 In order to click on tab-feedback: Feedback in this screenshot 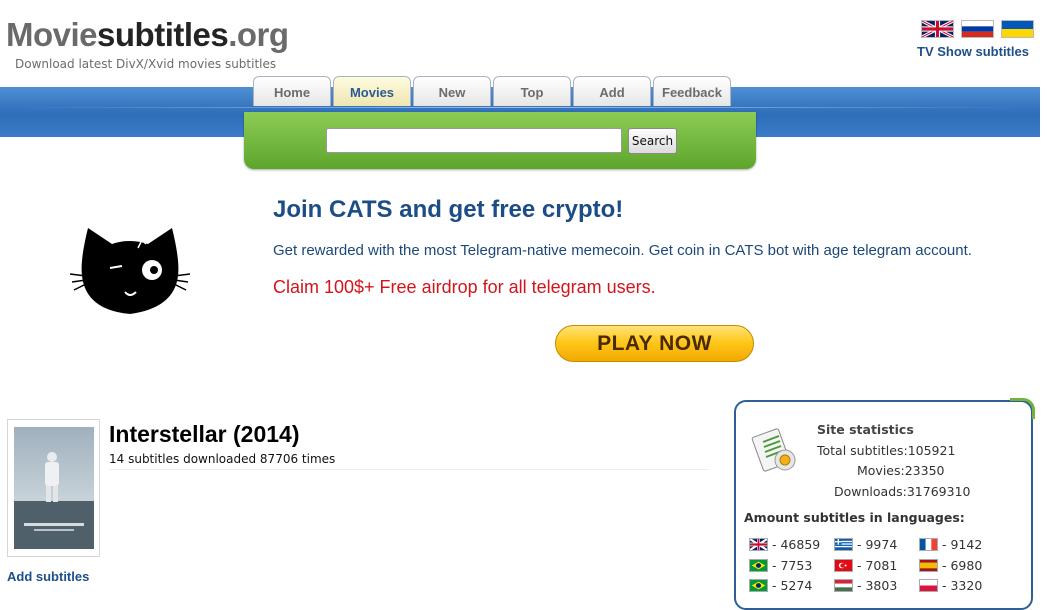, I will do `click(692, 91)`.